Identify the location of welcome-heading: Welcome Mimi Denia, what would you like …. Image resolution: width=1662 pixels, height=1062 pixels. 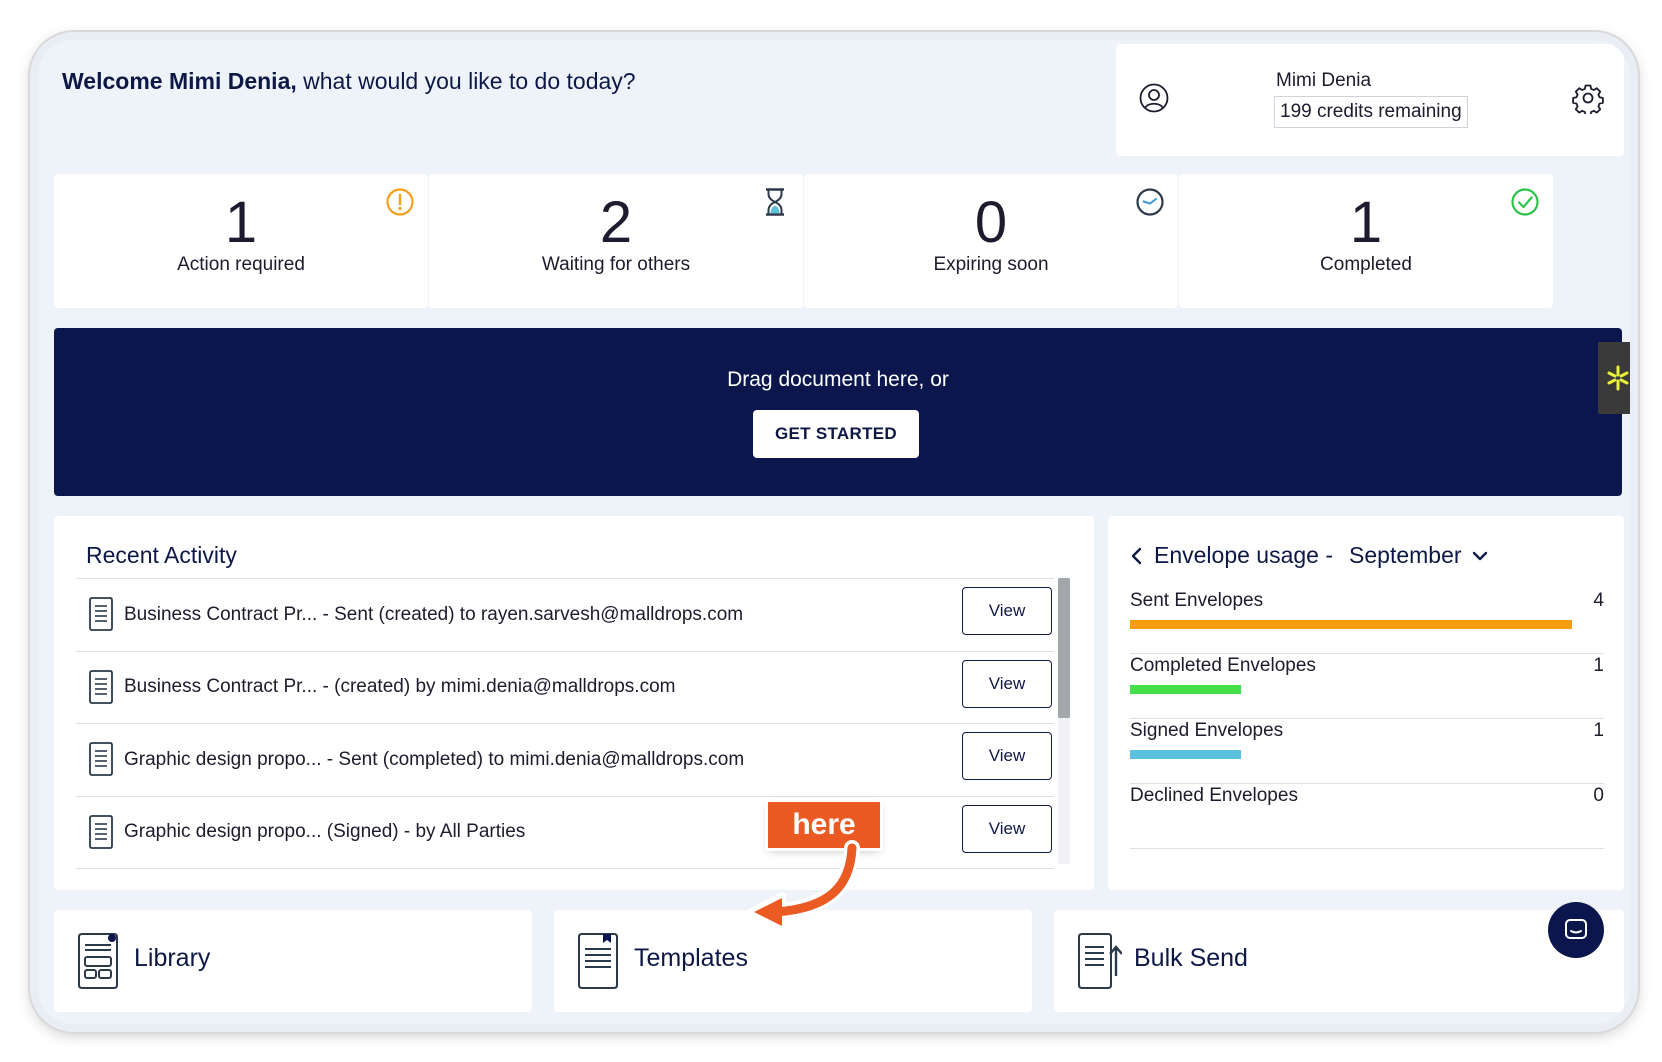
(349, 81).